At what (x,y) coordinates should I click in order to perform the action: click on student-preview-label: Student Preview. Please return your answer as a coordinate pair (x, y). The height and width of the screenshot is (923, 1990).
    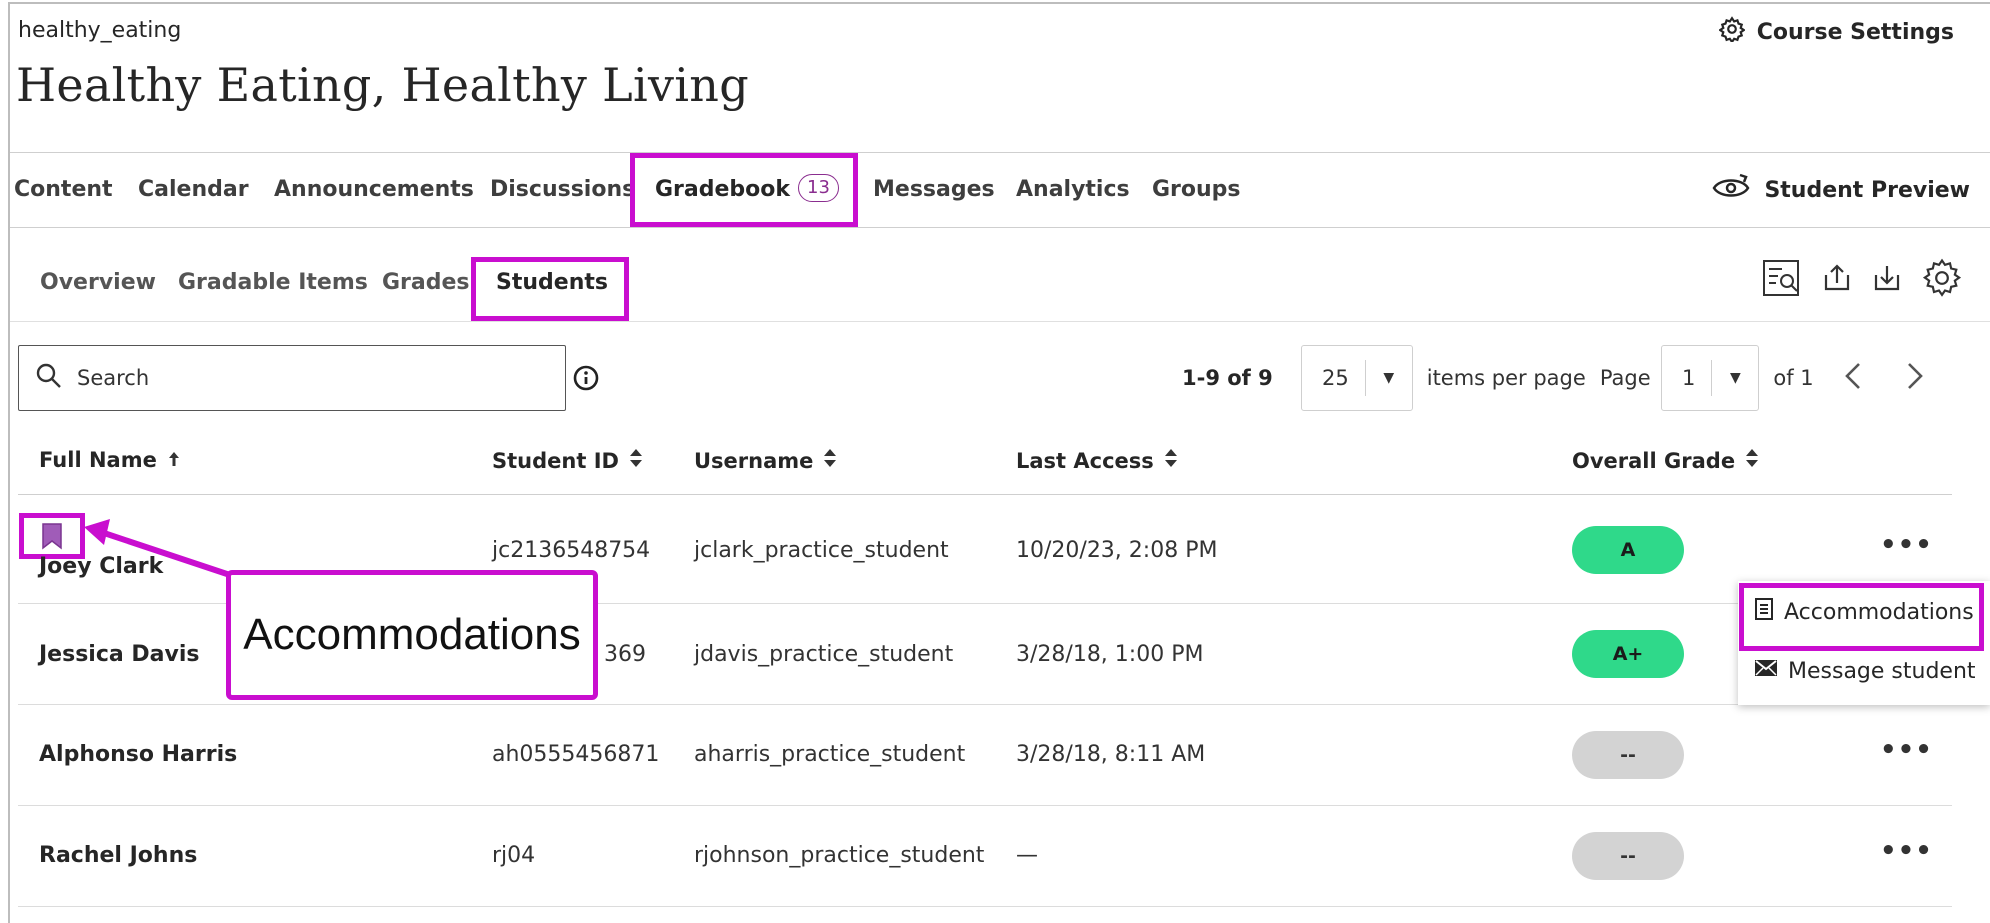
    Looking at the image, I should click on (1867, 190).